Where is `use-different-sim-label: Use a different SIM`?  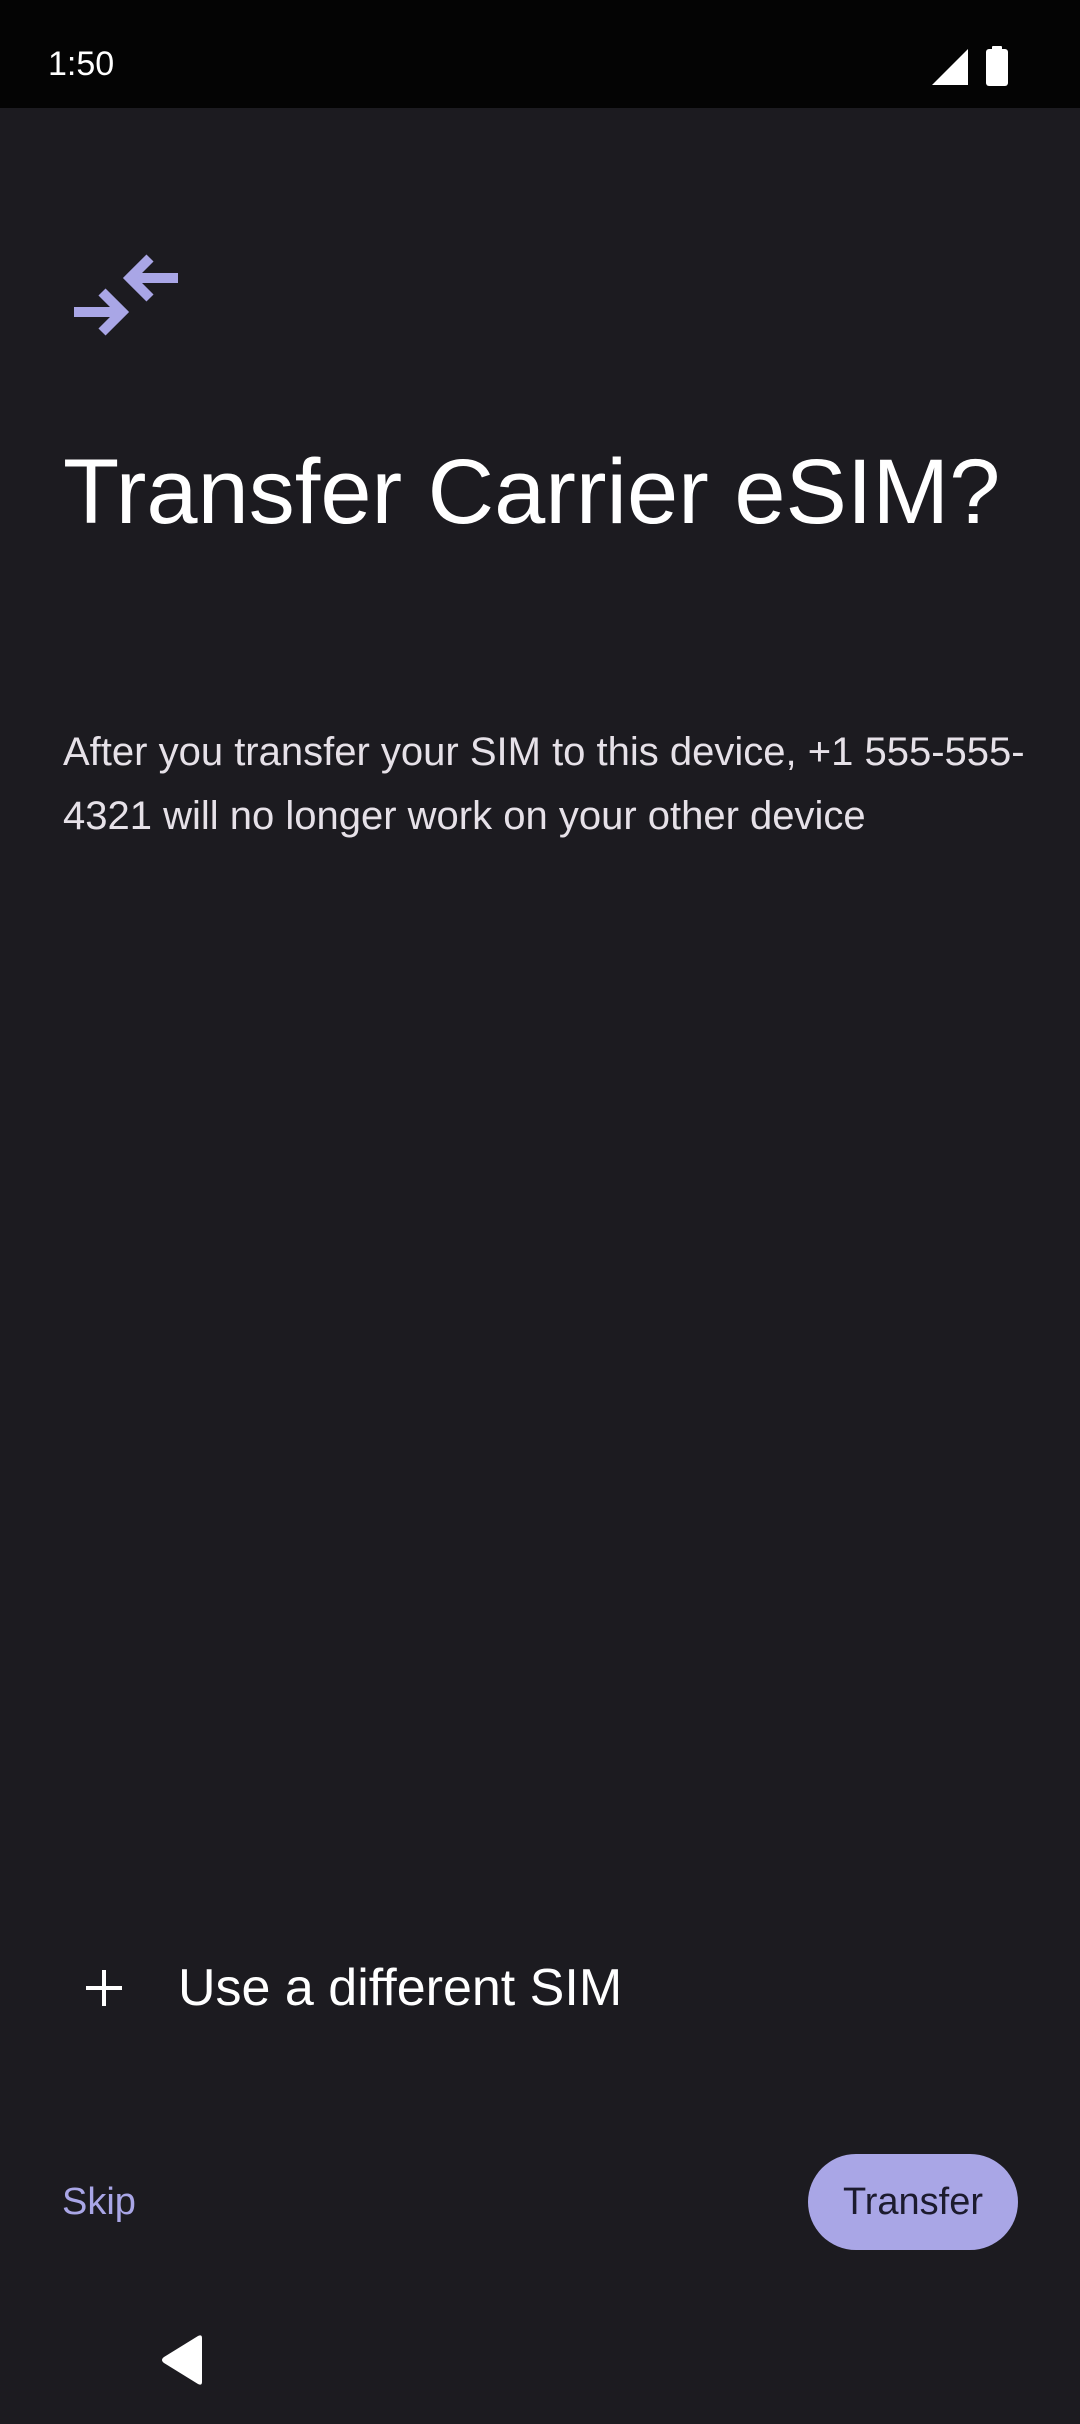
use-different-sim-label: Use a different SIM is located at coordinates (400, 1988).